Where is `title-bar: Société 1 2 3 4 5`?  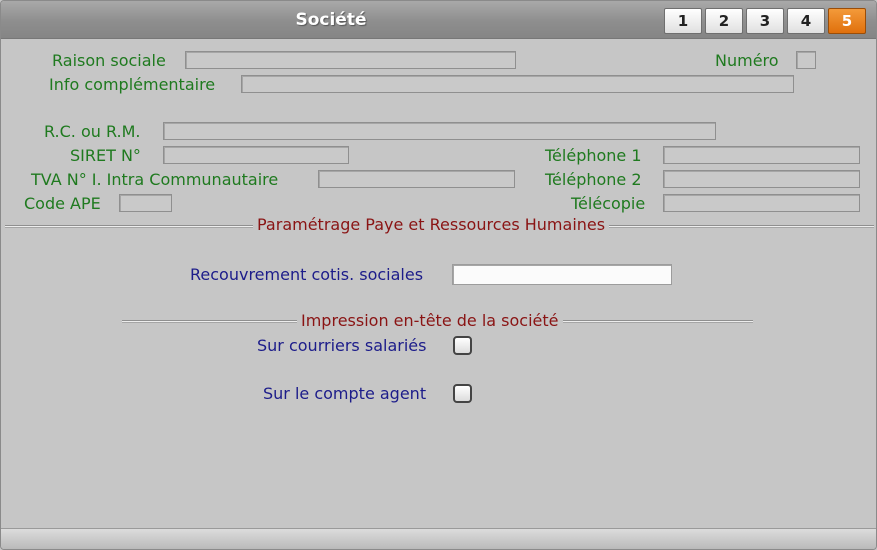 title-bar: Société 1 2 3 4 5 is located at coordinates (438, 20).